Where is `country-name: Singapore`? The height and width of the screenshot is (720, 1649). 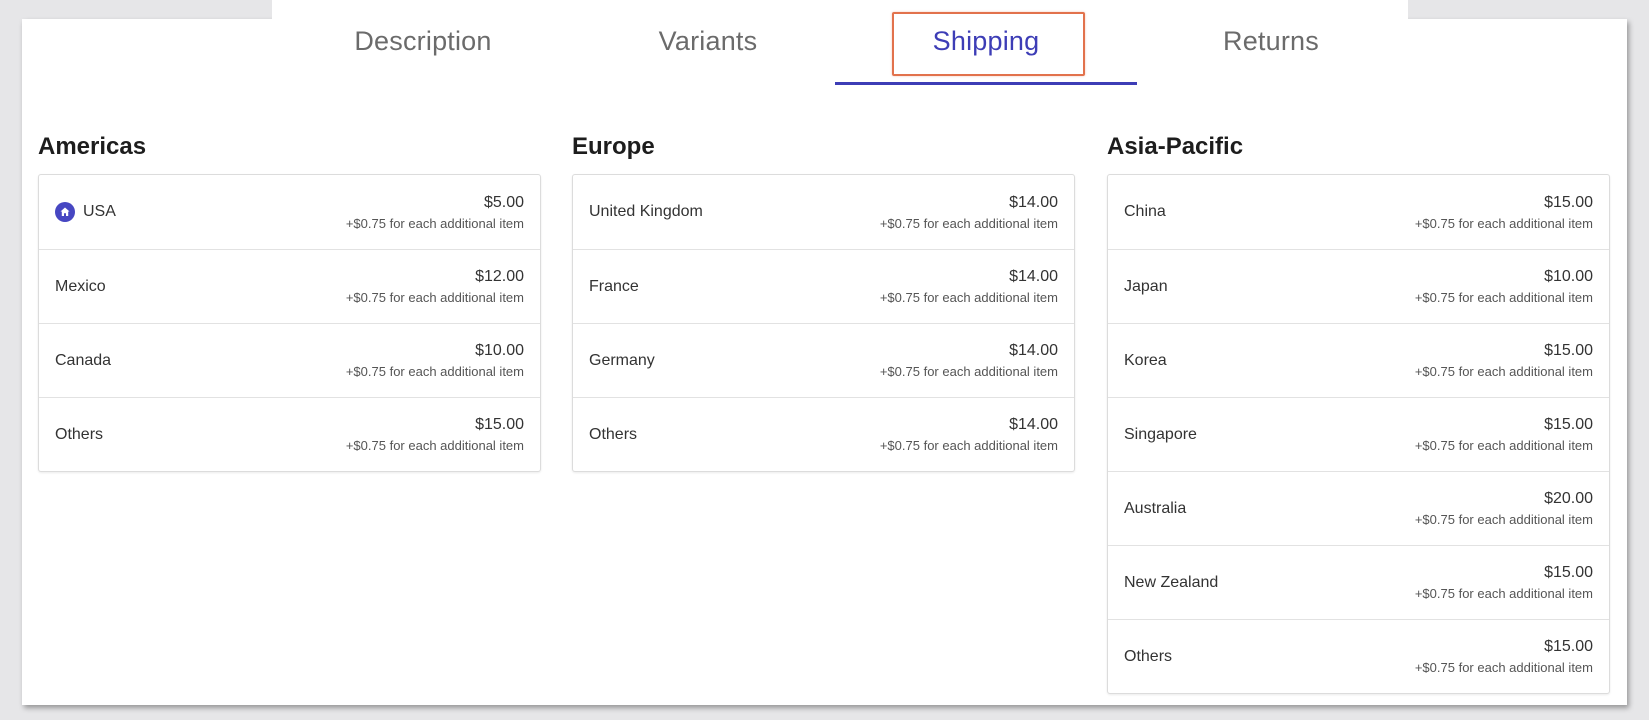 country-name: Singapore is located at coordinates (1160, 434).